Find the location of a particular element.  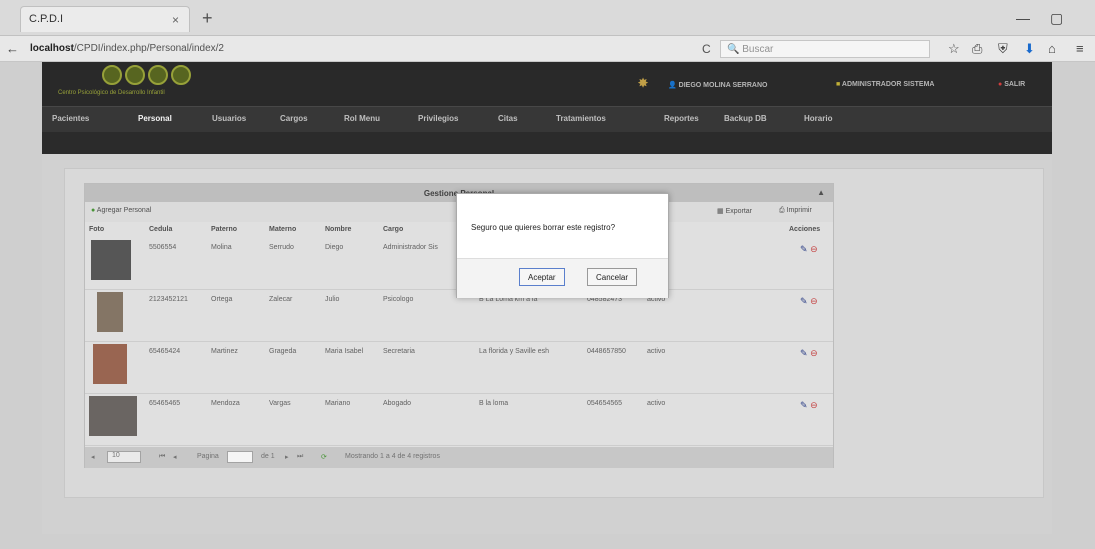

cancel-button: Cancelar is located at coordinates (612, 277).